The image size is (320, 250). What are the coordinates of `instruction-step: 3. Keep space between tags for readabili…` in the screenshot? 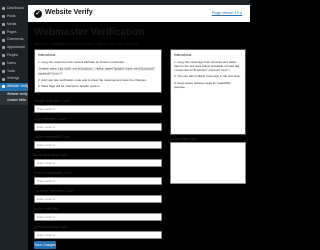 It's located at (202, 84).